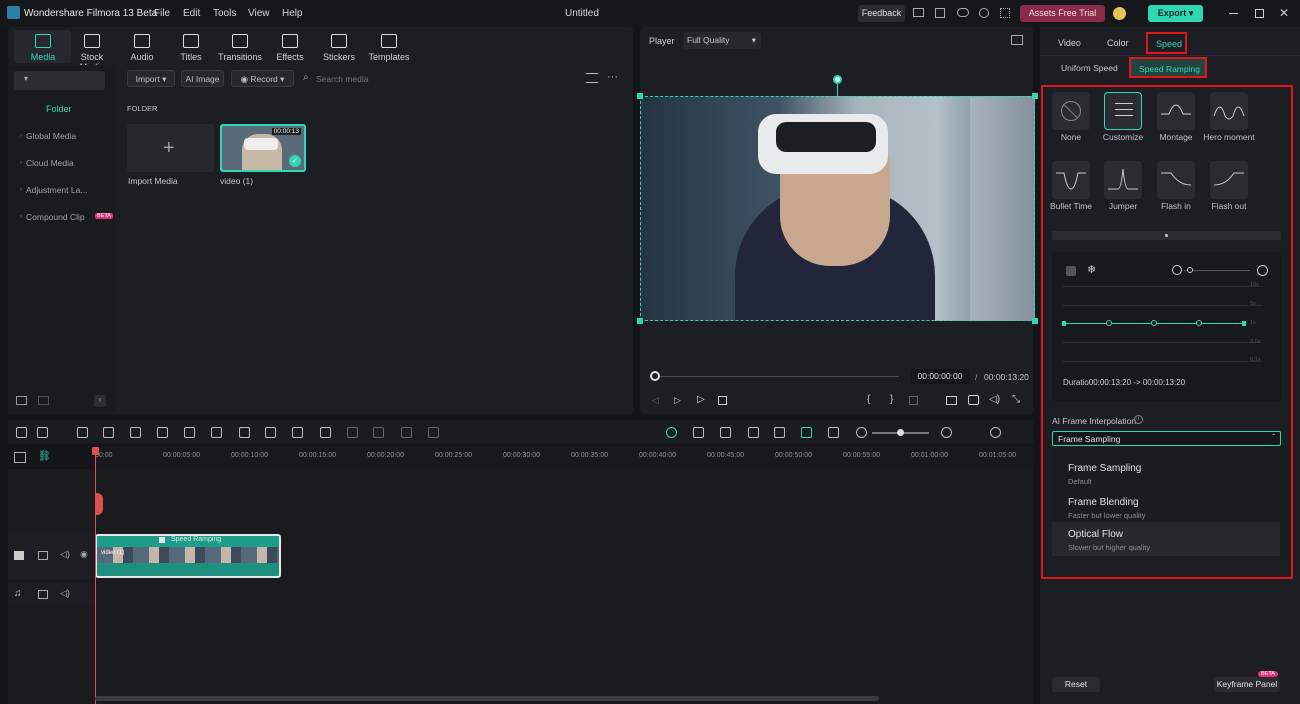 This screenshot has width=1300, height=704. Describe the element at coordinates (59, 109) in the screenshot. I see `folder-label: Folder` at that location.